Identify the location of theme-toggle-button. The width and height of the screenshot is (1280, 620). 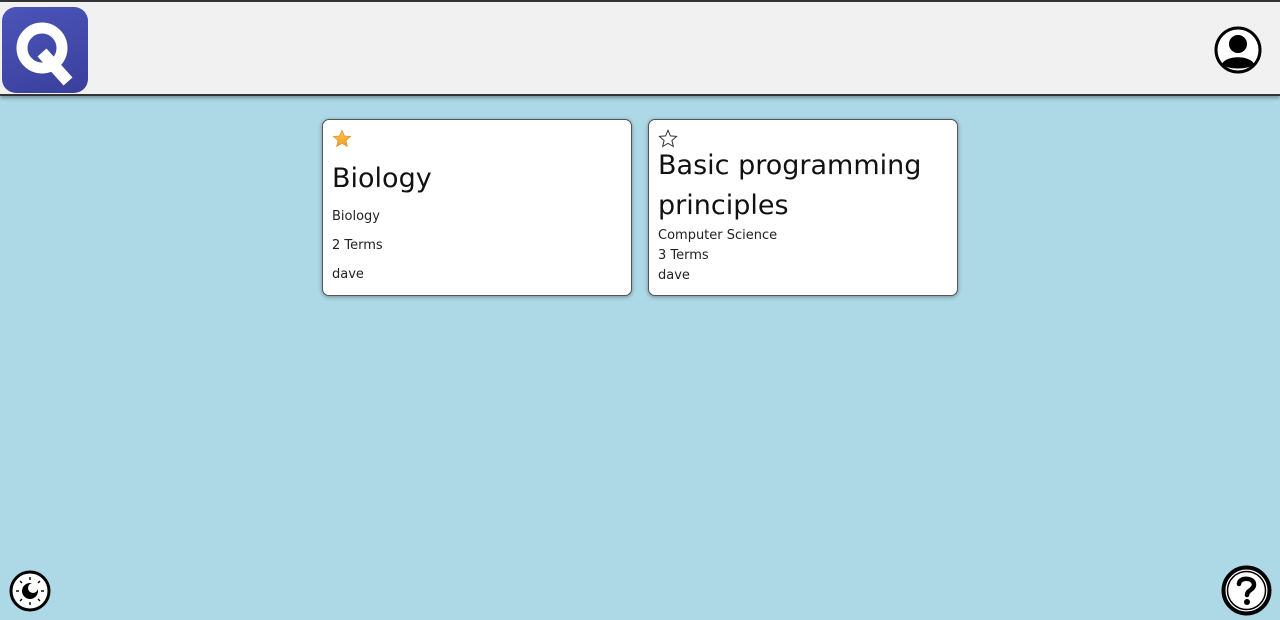
(30, 591).